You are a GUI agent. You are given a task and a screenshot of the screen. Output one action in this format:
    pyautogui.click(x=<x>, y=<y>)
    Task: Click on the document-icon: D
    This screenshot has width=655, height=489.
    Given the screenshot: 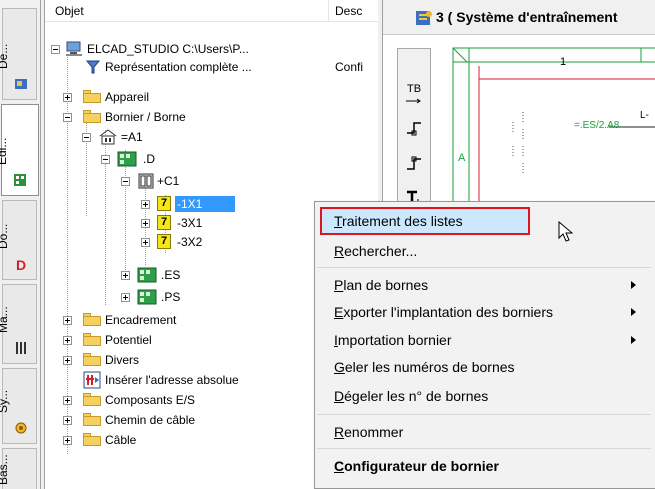 What is the action you would take?
    pyautogui.click(x=21, y=264)
    